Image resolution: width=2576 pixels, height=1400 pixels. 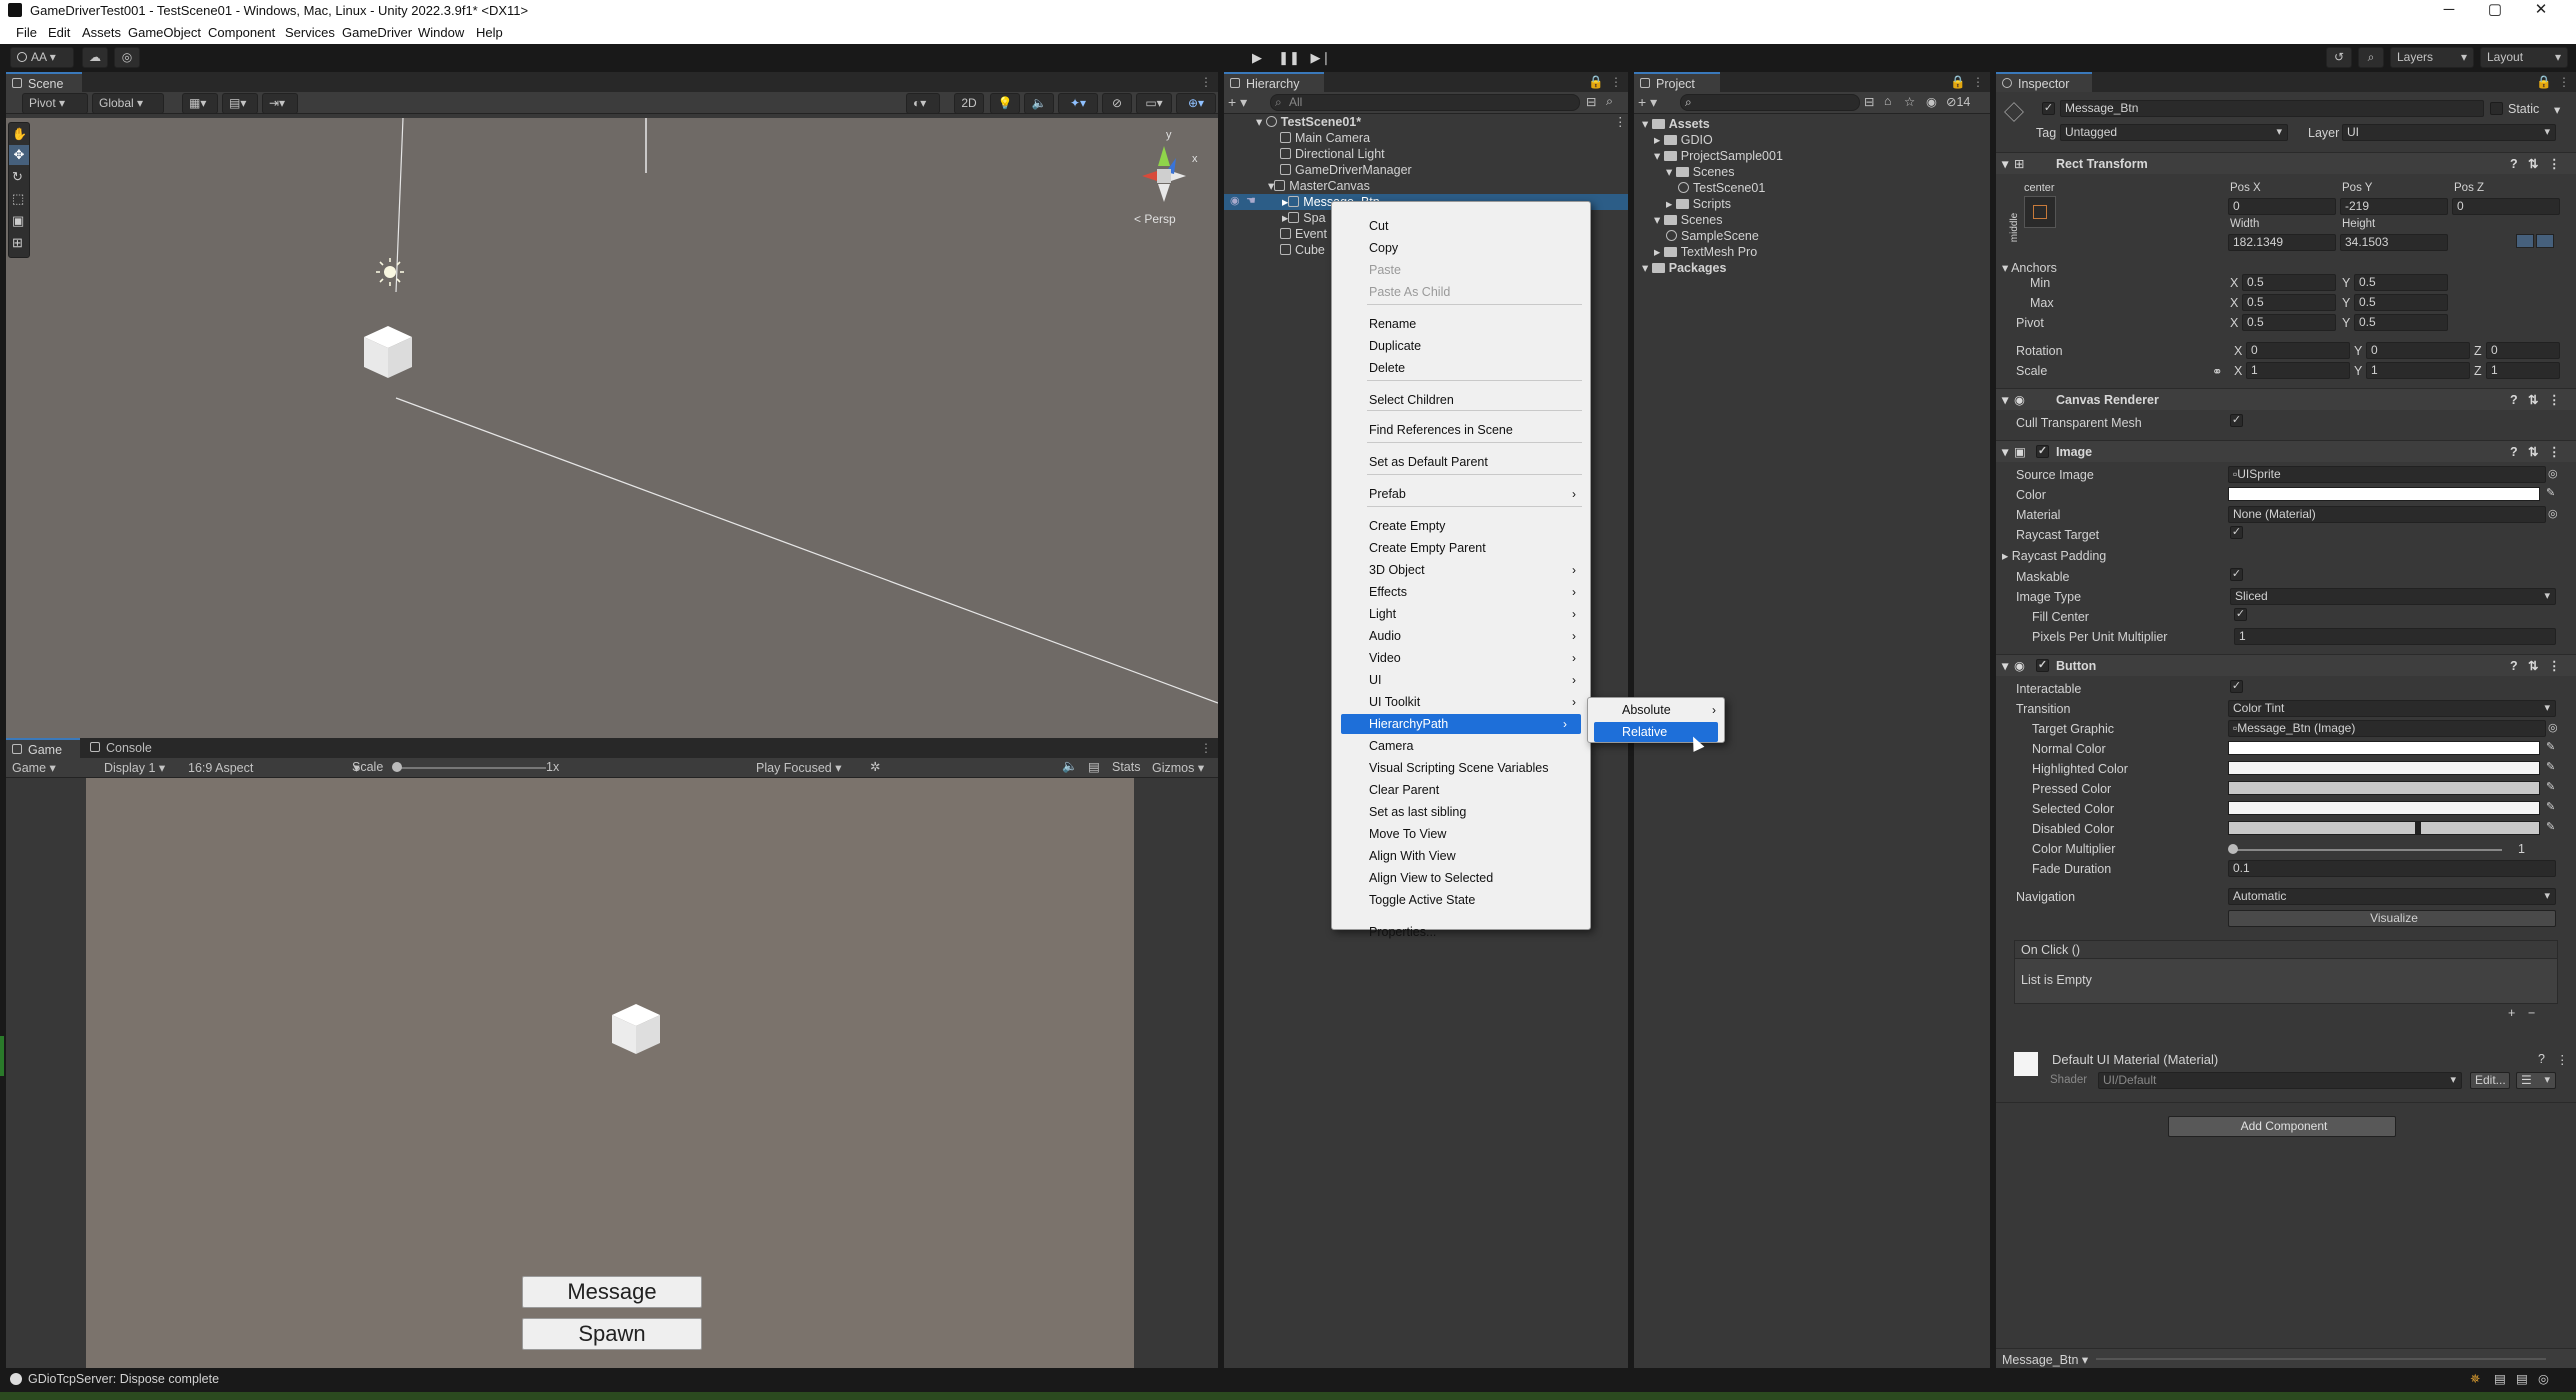 What do you see at coordinates (17, 177) in the screenshot?
I see `rotate-tool-icon: ↻` at bounding box center [17, 177].